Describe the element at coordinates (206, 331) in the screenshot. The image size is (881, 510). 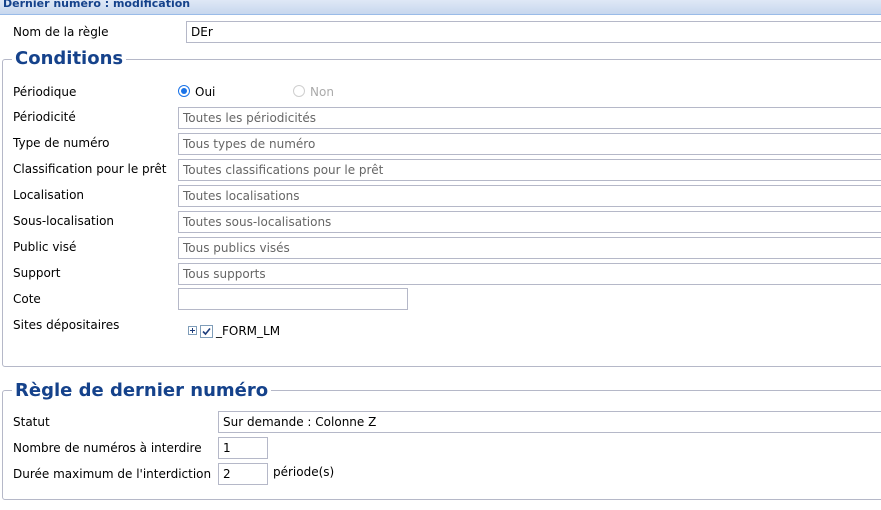
I see `site-checkbox` at that location.